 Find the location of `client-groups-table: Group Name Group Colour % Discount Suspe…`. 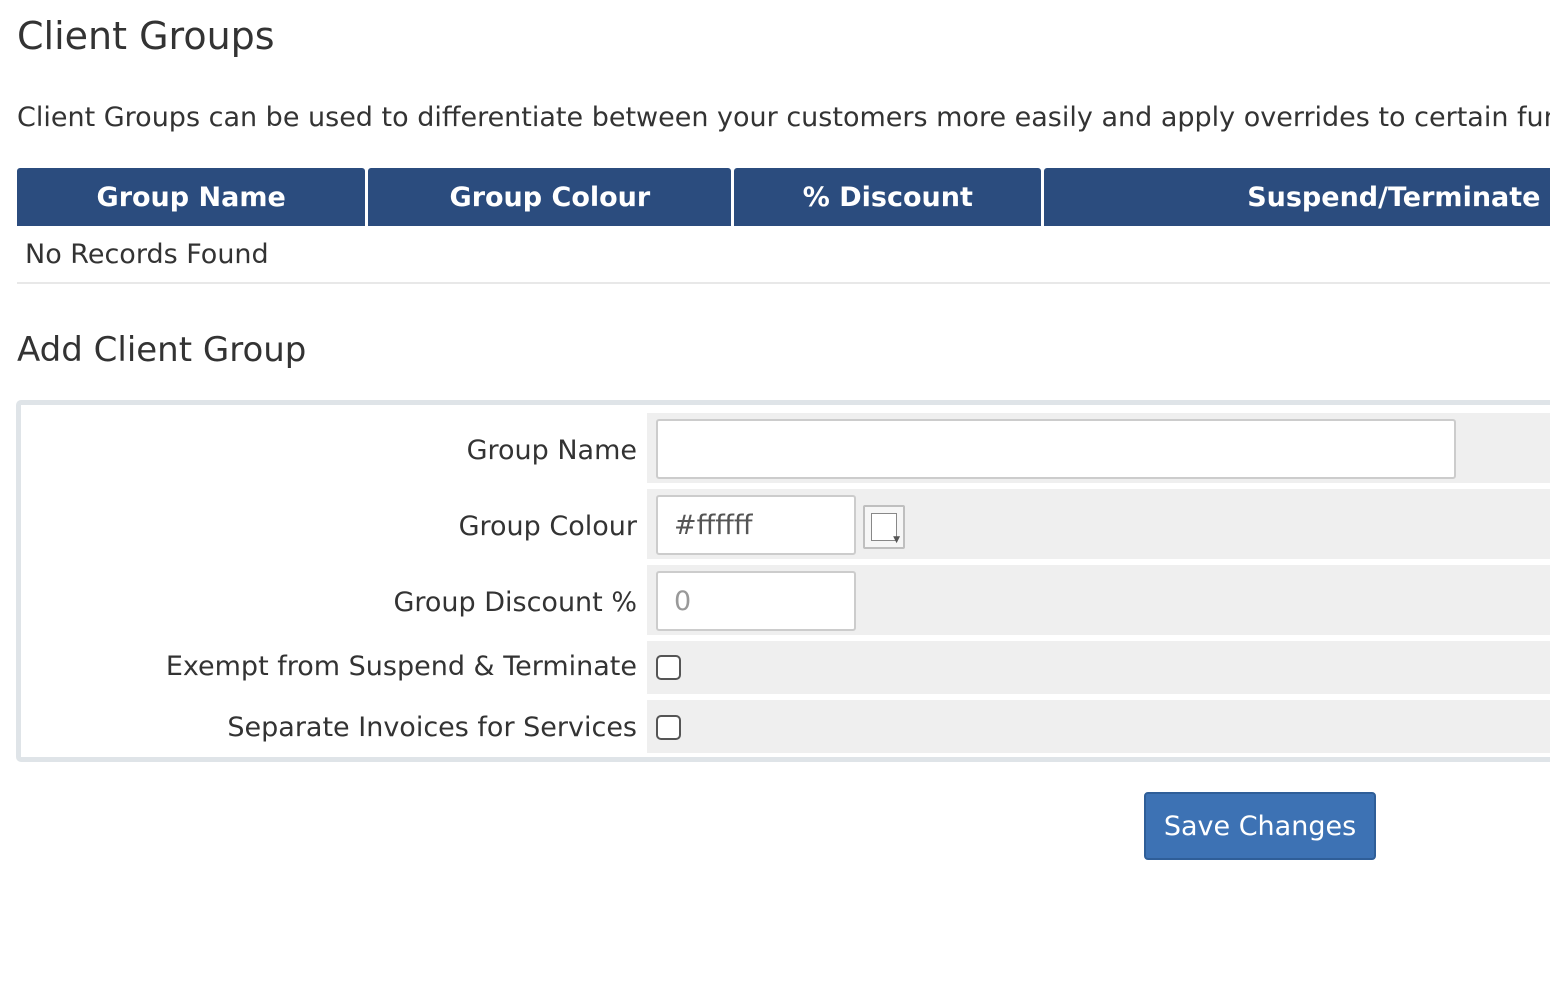

client-groups-table: Group Name Group Colour % Discount Suspe… is located at coordinates (783, 226).